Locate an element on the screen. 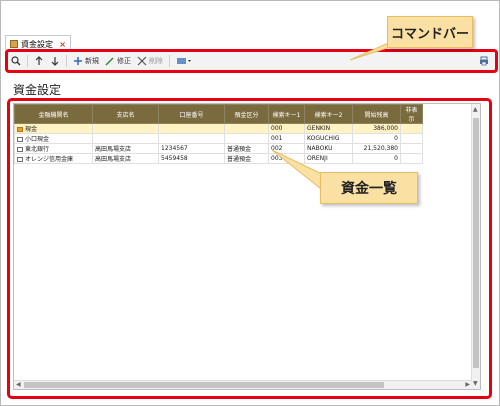  command-bar-callout: コマンドバー is located at coordinates (430, 32).